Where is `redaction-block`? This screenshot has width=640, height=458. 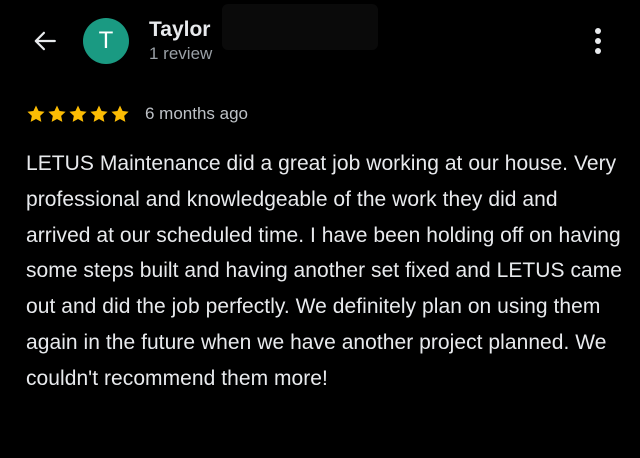
redaction-block is located at coordinates (300, 27).